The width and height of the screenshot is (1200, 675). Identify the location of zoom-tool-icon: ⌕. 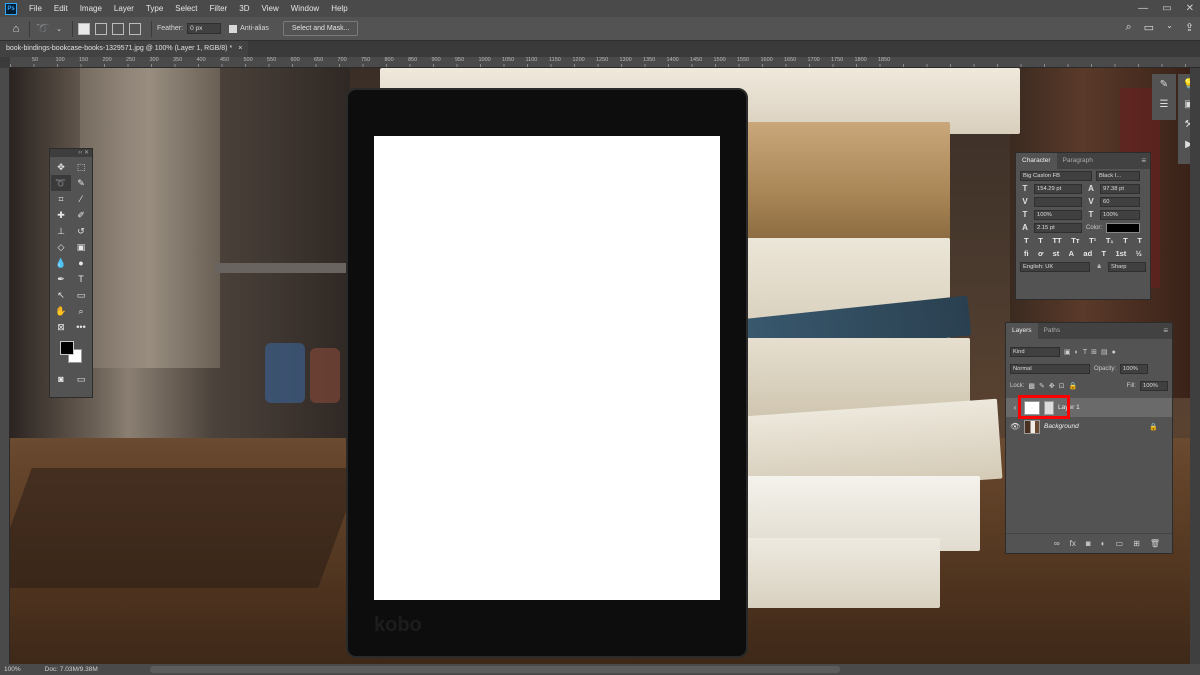
(81, 311).